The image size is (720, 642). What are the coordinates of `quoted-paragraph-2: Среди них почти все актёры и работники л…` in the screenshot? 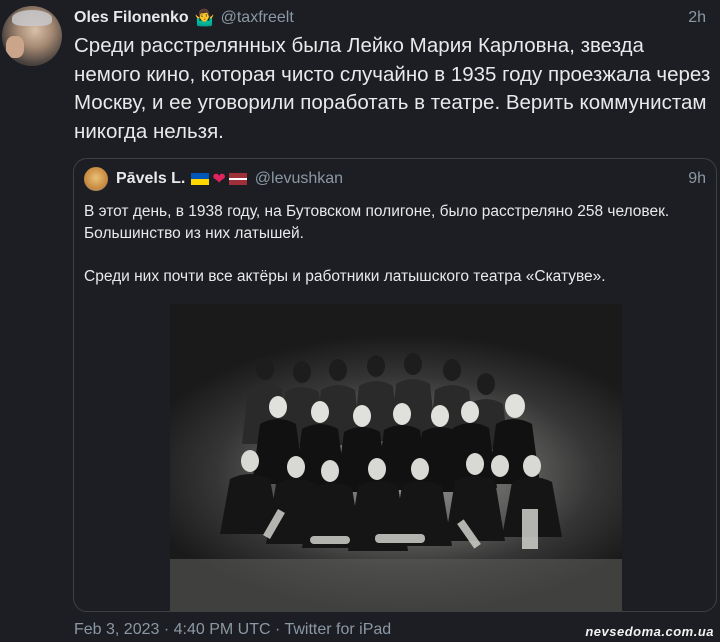 It's located at (345, 276).